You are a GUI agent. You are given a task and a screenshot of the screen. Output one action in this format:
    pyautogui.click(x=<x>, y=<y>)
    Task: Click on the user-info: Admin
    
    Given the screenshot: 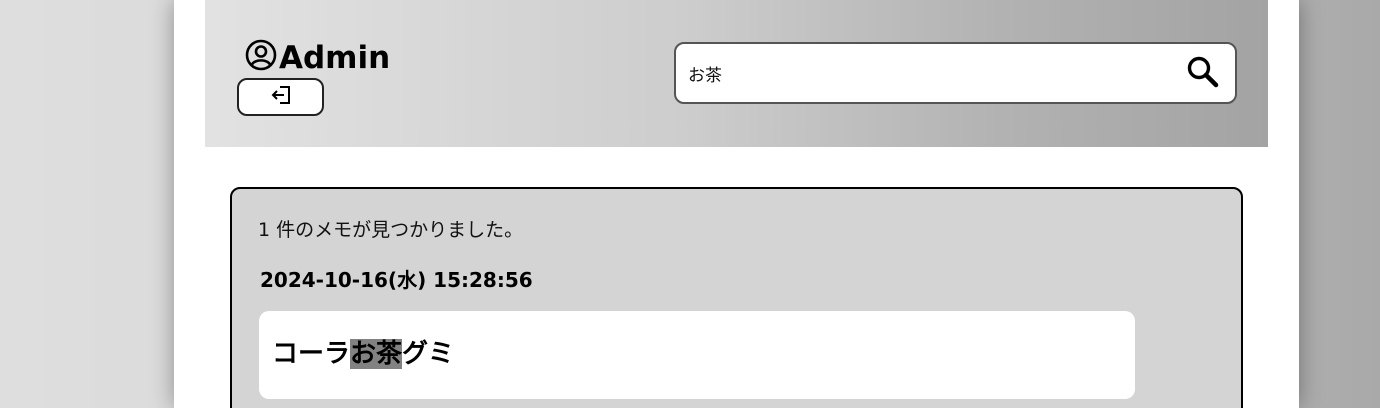 What is the action you would take?
    pyautogui.click(x=317, y=55)
    